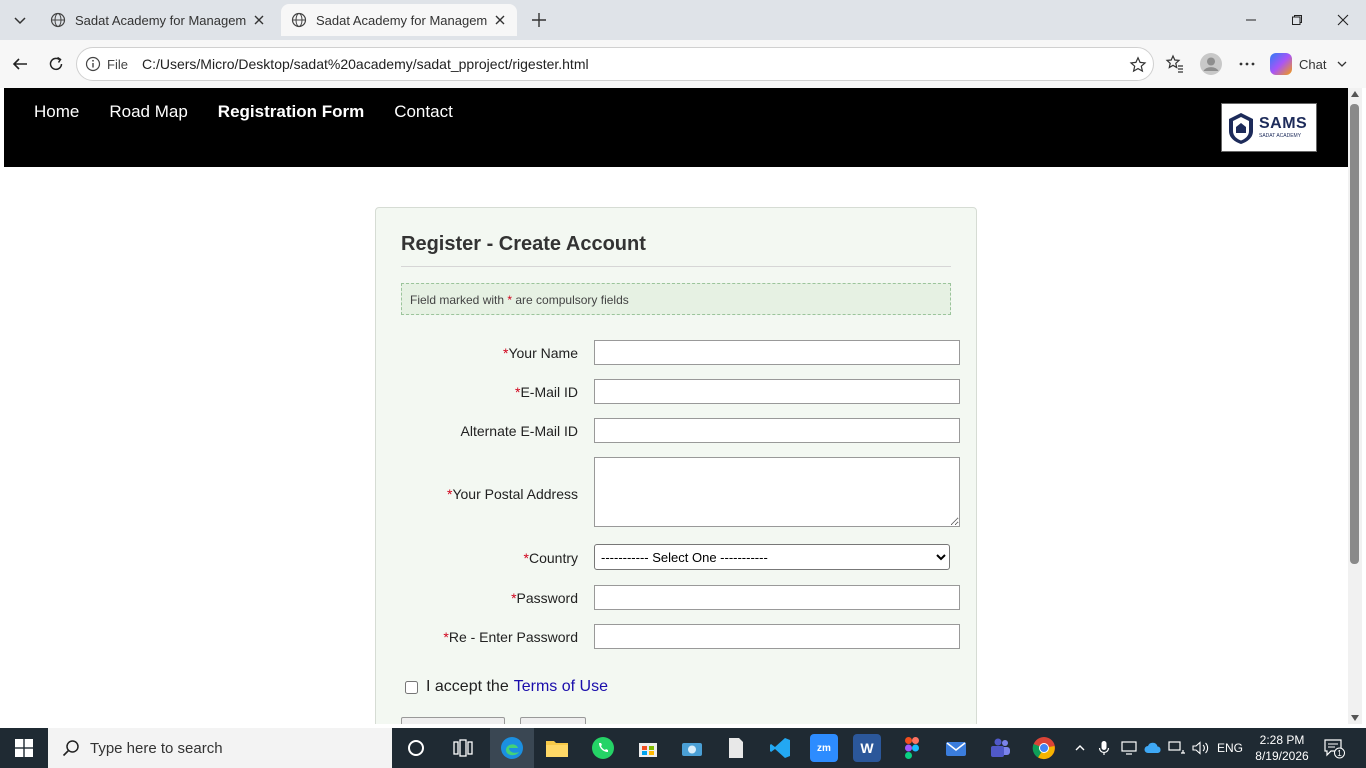 Image resolution: width=1366 pixels, height=768 pixels. What do you see at coordinates (1282, 748) in the screenshot?
I see `system-clock: 2:28 PM 8/19/2026` at bounding box center [1282, 748].